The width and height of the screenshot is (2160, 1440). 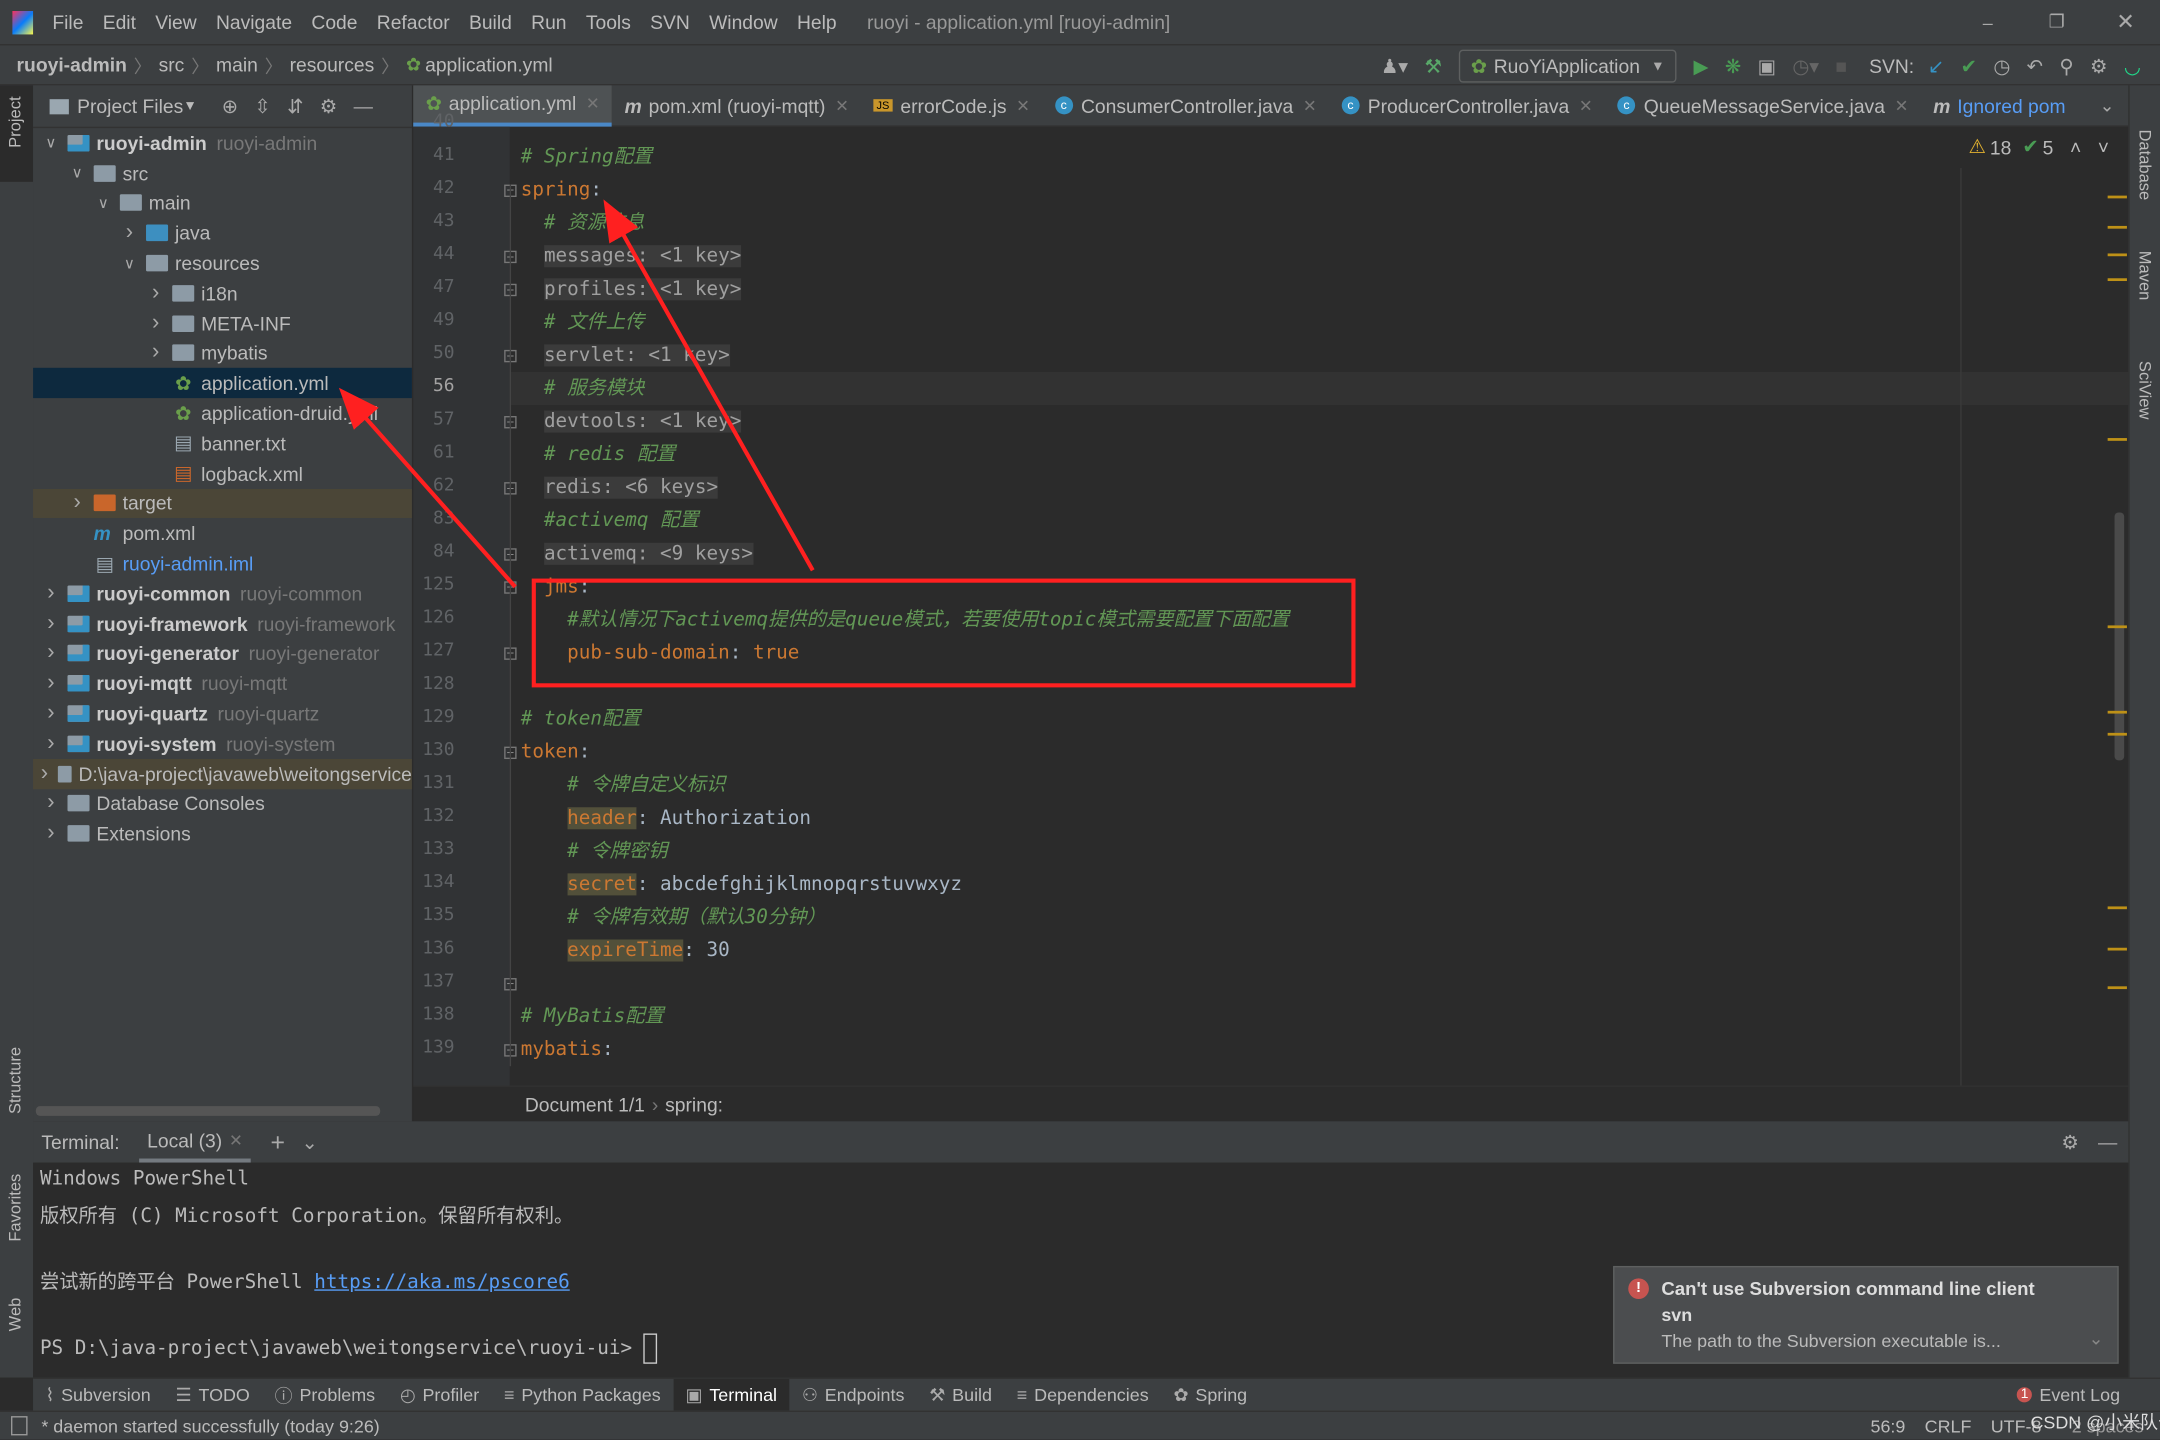 What do you see at coordinates (80, 1142) in the screenshot?
I see `terminal-label: Terminal:` at bounding box center [80, 1142].